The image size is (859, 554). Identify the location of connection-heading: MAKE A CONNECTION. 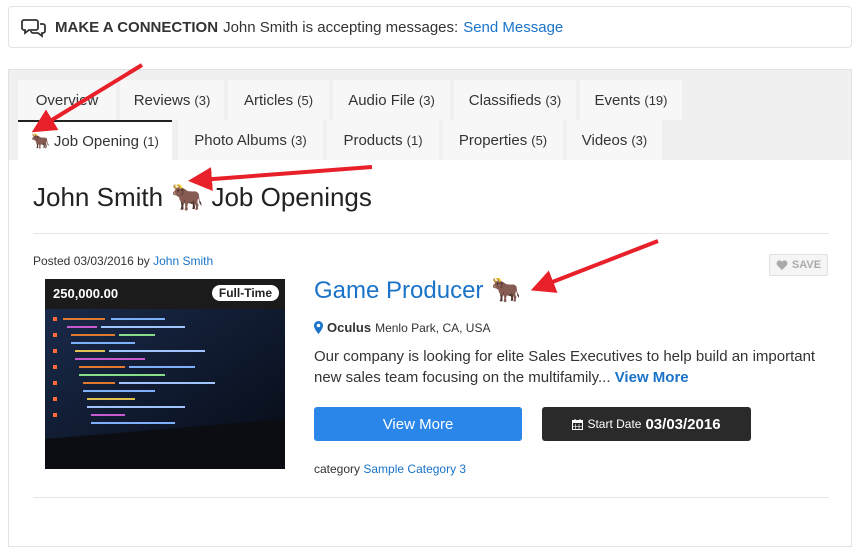
(137, 27).